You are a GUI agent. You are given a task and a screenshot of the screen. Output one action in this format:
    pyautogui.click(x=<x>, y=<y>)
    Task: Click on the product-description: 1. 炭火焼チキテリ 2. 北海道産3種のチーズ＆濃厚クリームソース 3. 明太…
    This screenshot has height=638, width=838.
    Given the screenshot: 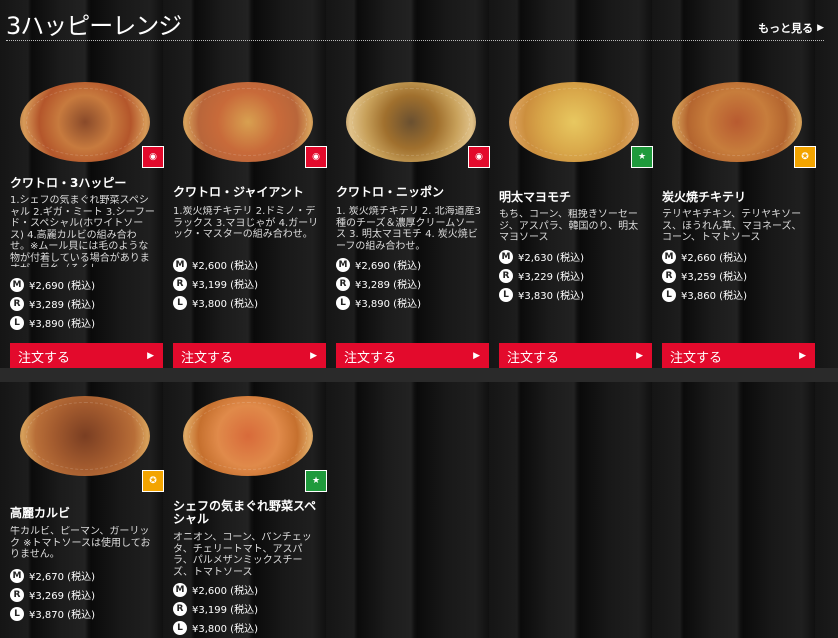 What is the action you would take?
    pyautogui.click(x=408, y=229)
    